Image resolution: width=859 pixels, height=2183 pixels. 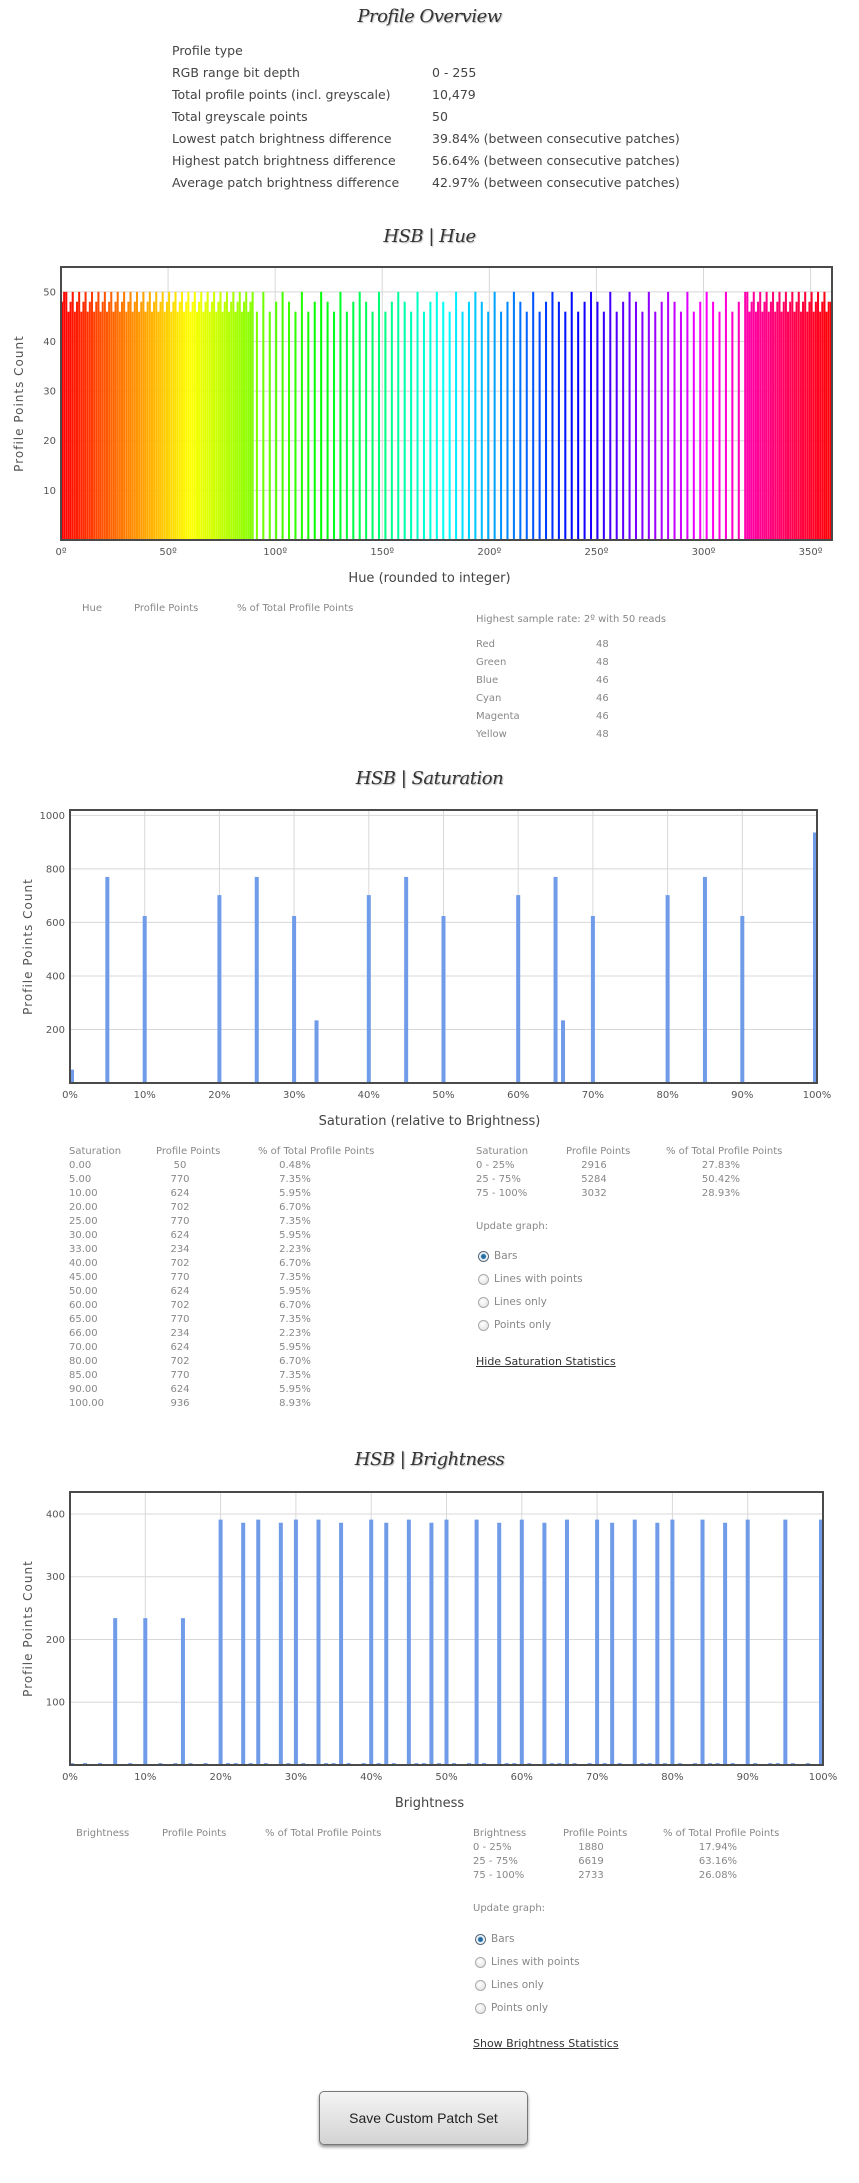 What do you see at coordinates (55, 1514) in the screenshot?
I see `y-tick-label: 400` at bounding box center [55, 1514].